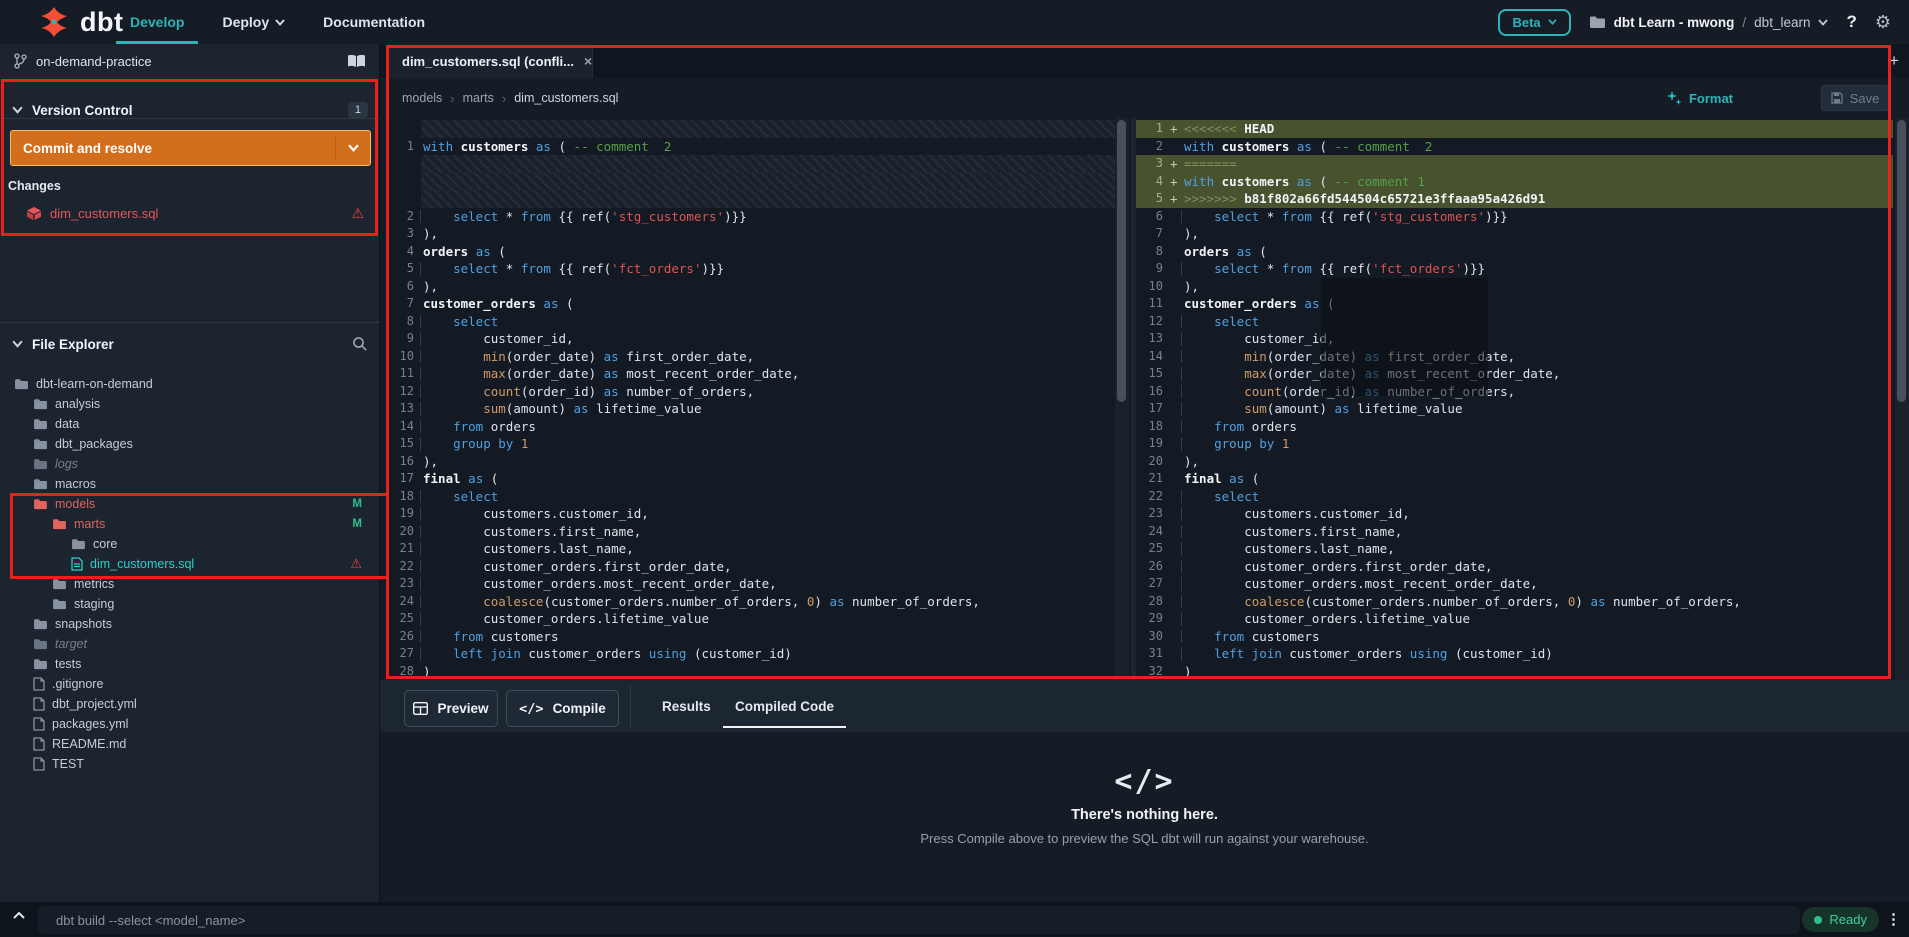  Describe the element at coordinates (157, 22) in the screenshot. I see `nav-develop: Develop` at that location.